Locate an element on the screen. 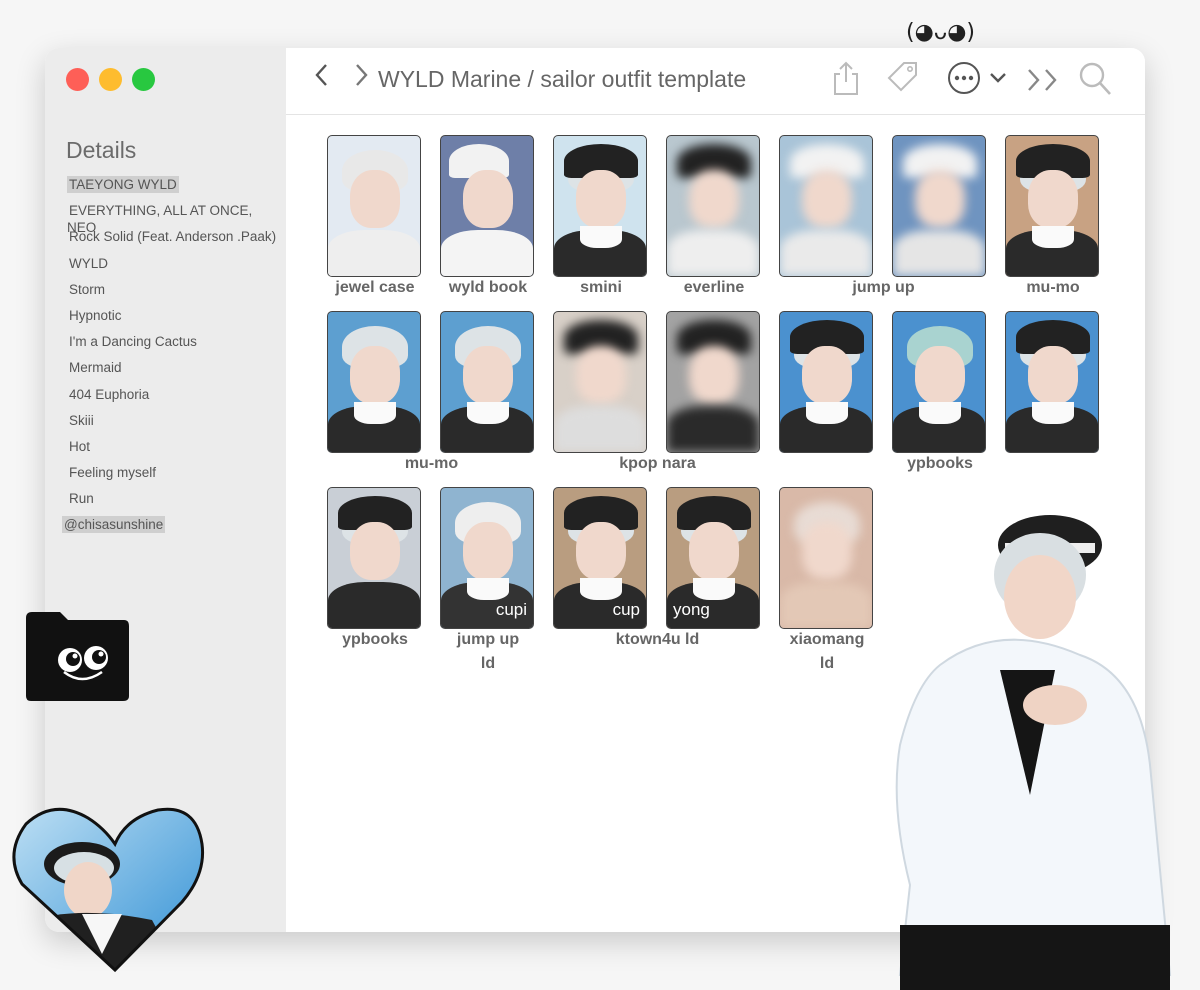 The height and width of the screenshot is (990, 1200). file-label: xiaomang ld is located at coordinates (827, 651).